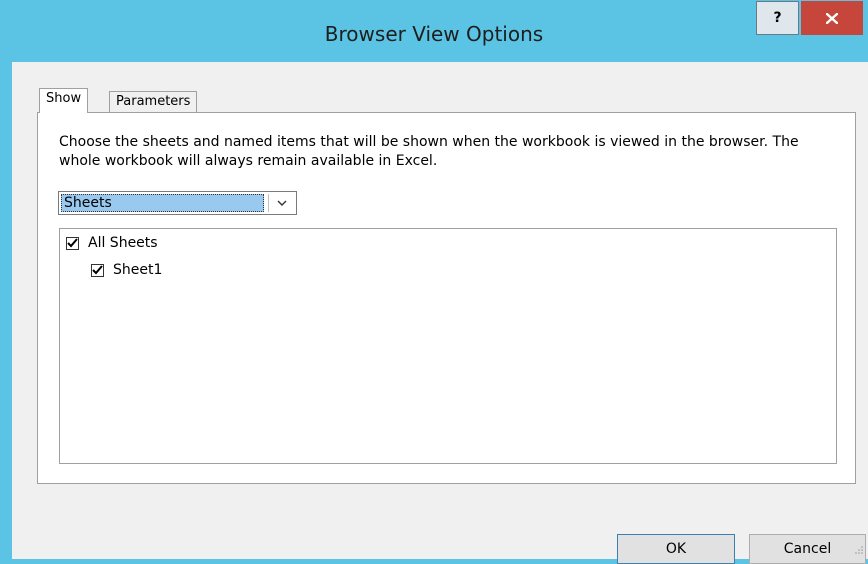  I want to click on chevron-down-icon, so click(281, 203).